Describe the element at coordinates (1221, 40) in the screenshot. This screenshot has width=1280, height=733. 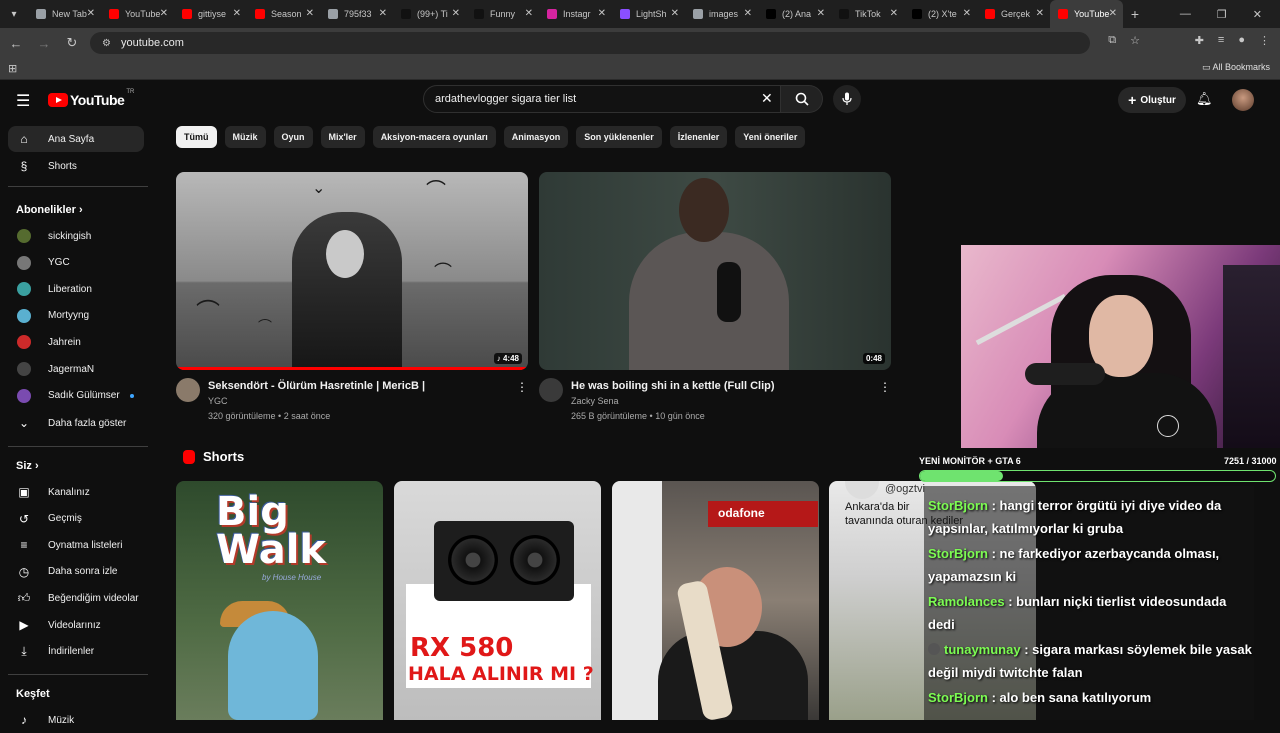
I see `reading-list-icon: ≡` at that location.